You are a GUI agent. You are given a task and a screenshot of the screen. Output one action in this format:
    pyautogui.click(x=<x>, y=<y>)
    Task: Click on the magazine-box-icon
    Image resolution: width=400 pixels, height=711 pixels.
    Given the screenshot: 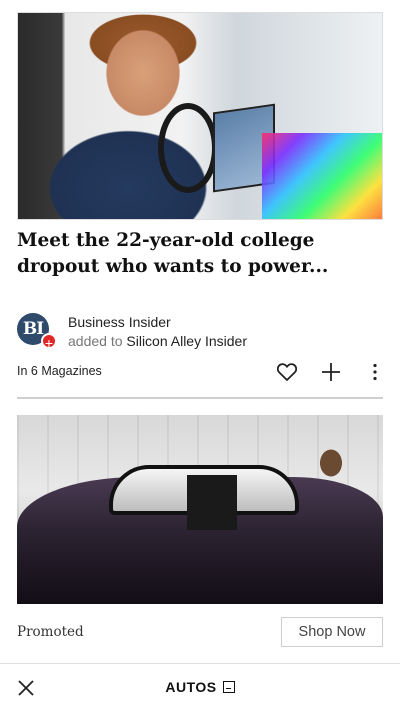 What is the action you would take?
    pyautogui.click(x=228, y=687)
    